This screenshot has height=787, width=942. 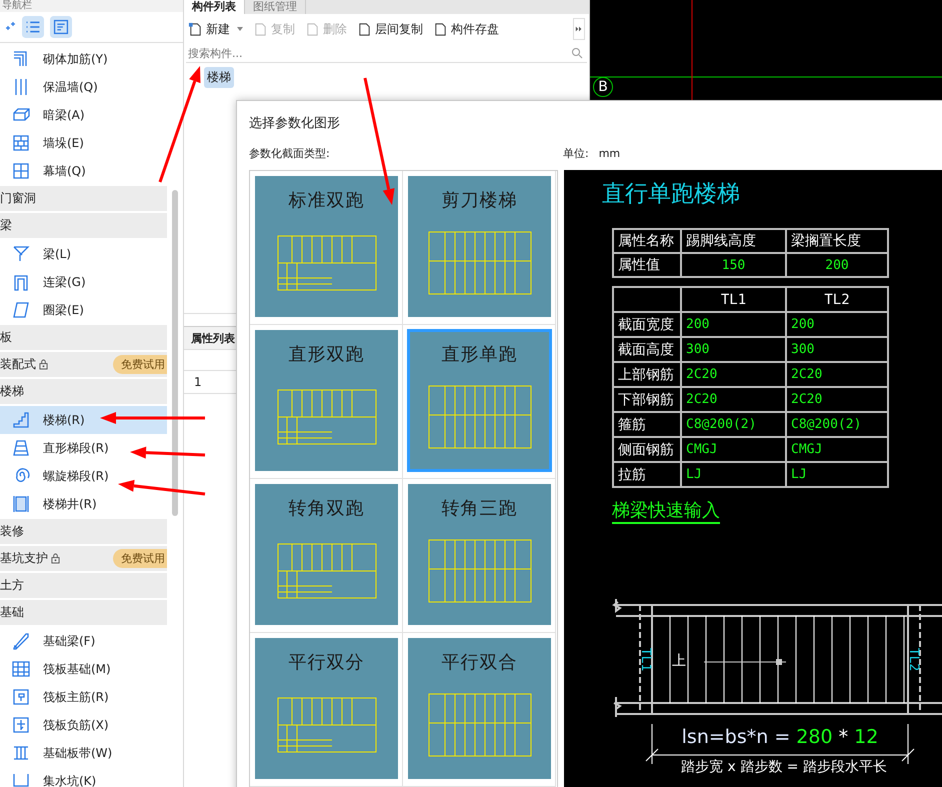 What do you see at coordinates (671, 194) in the screenshot?
I see `preview-title: 直行单跑楼梯` at bounding box center [671, 194].